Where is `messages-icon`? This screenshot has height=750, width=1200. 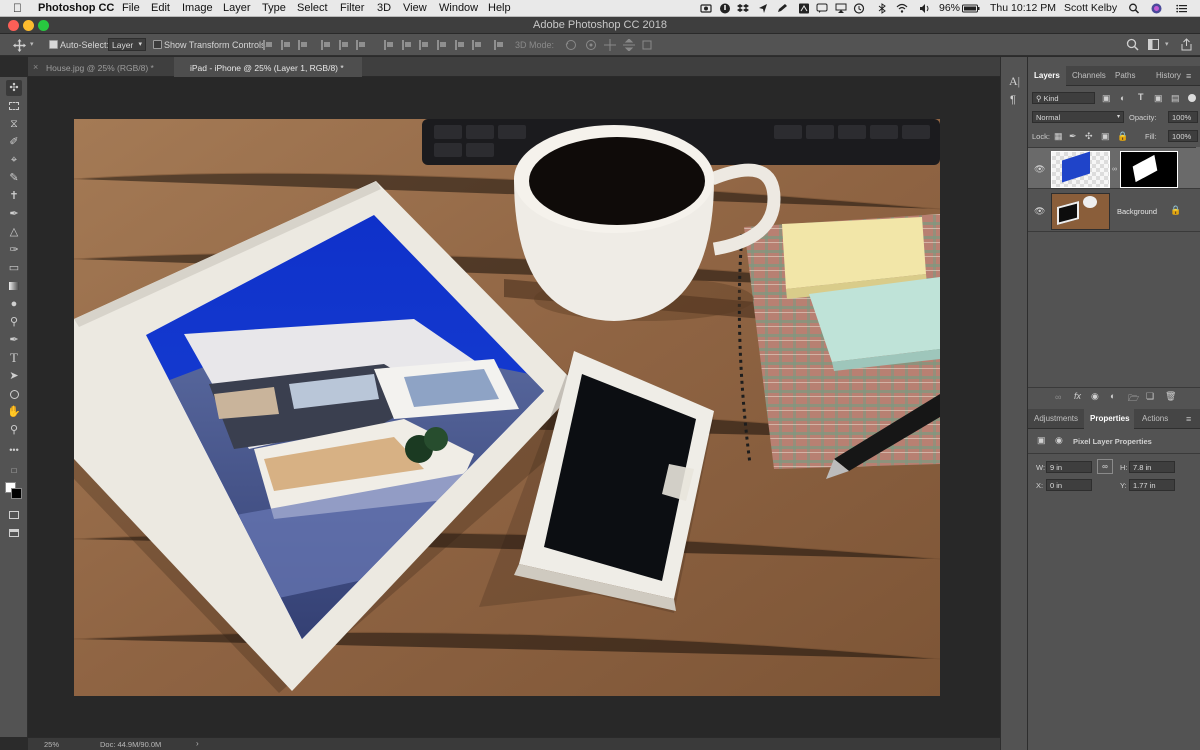
messages-icon is located at coordinates (822, 8).